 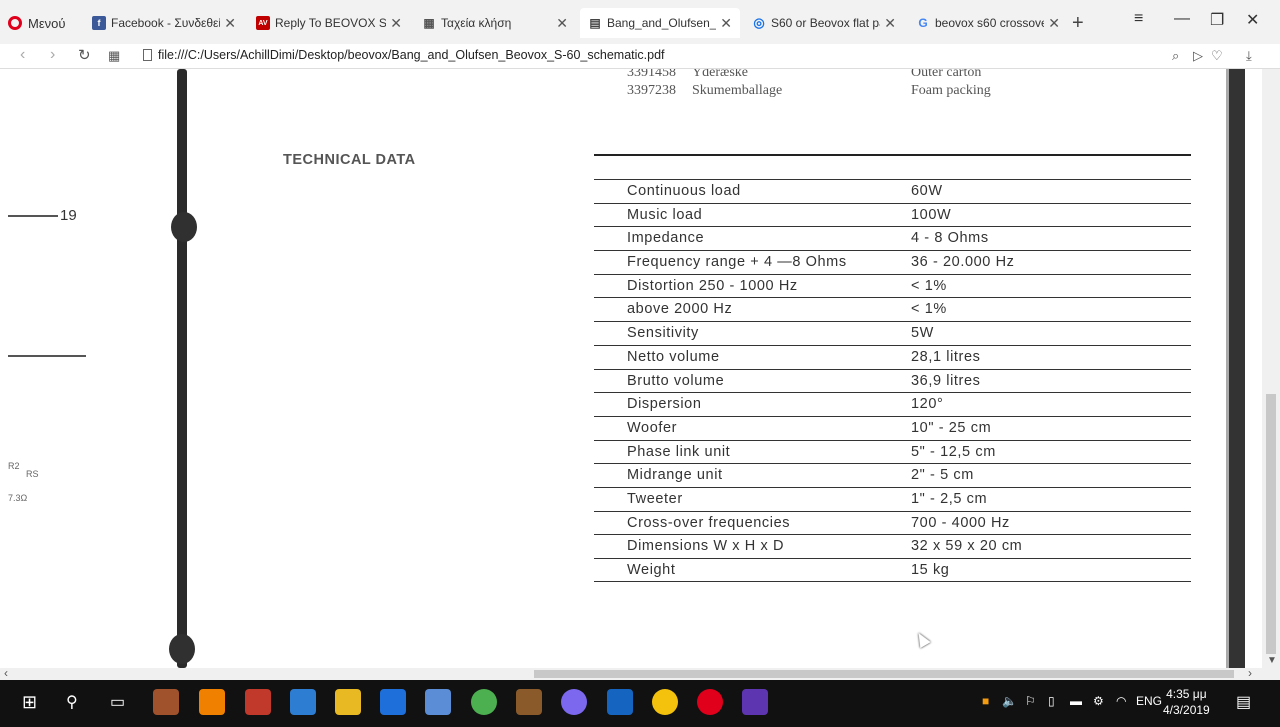 What do you see at coordinates (651, 570) in the screenshot?
I see `spec-label: Weight` at bounding box center [651, 570].